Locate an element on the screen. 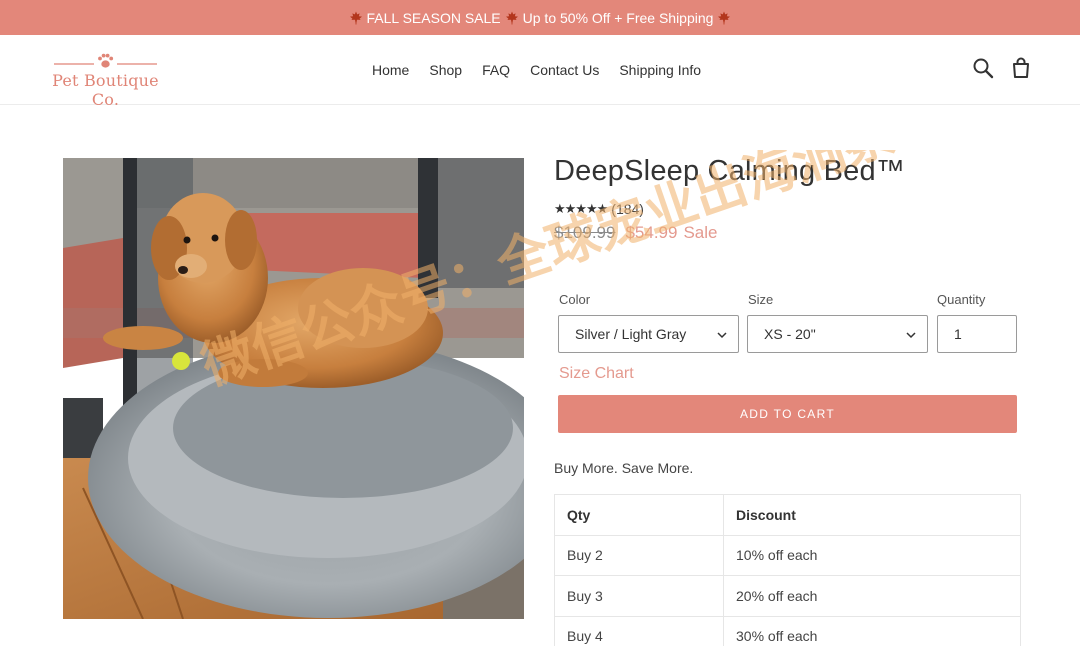 Image resolution: width=1080 pixels, height=646 pixels. color-select: Silver / Light Gray is located at coordinates (648, 334).